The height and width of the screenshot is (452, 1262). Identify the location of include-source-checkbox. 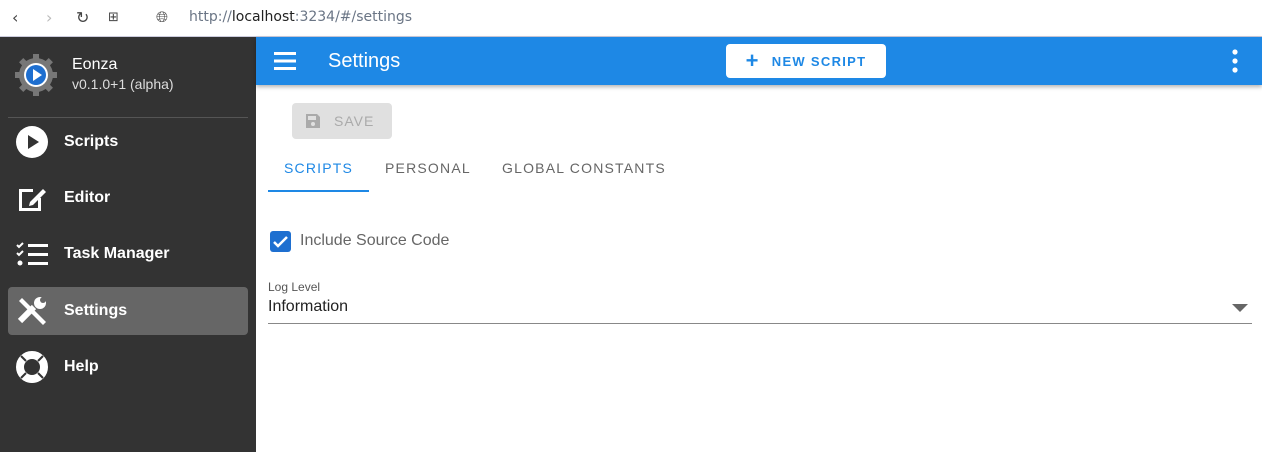
(280, 241).